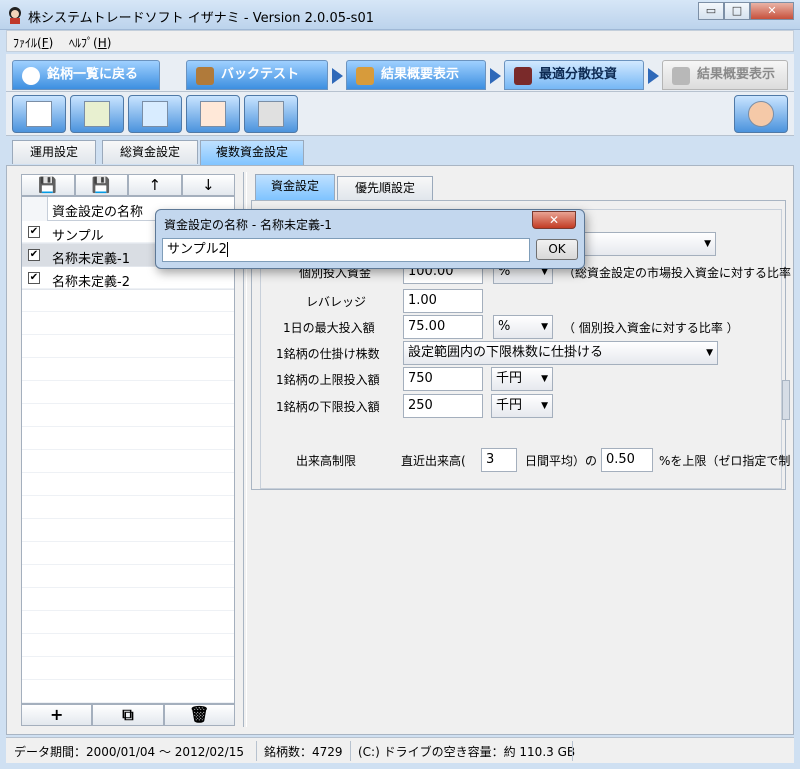  I want to click on export-button, so click(155, 114).